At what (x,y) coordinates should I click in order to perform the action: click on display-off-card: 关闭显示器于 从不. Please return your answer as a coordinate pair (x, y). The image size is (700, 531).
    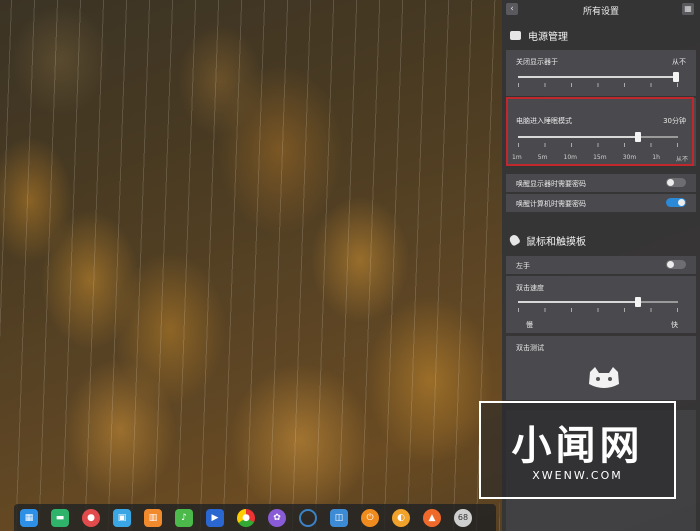
    Looking at the image, I should click on (601, 73).